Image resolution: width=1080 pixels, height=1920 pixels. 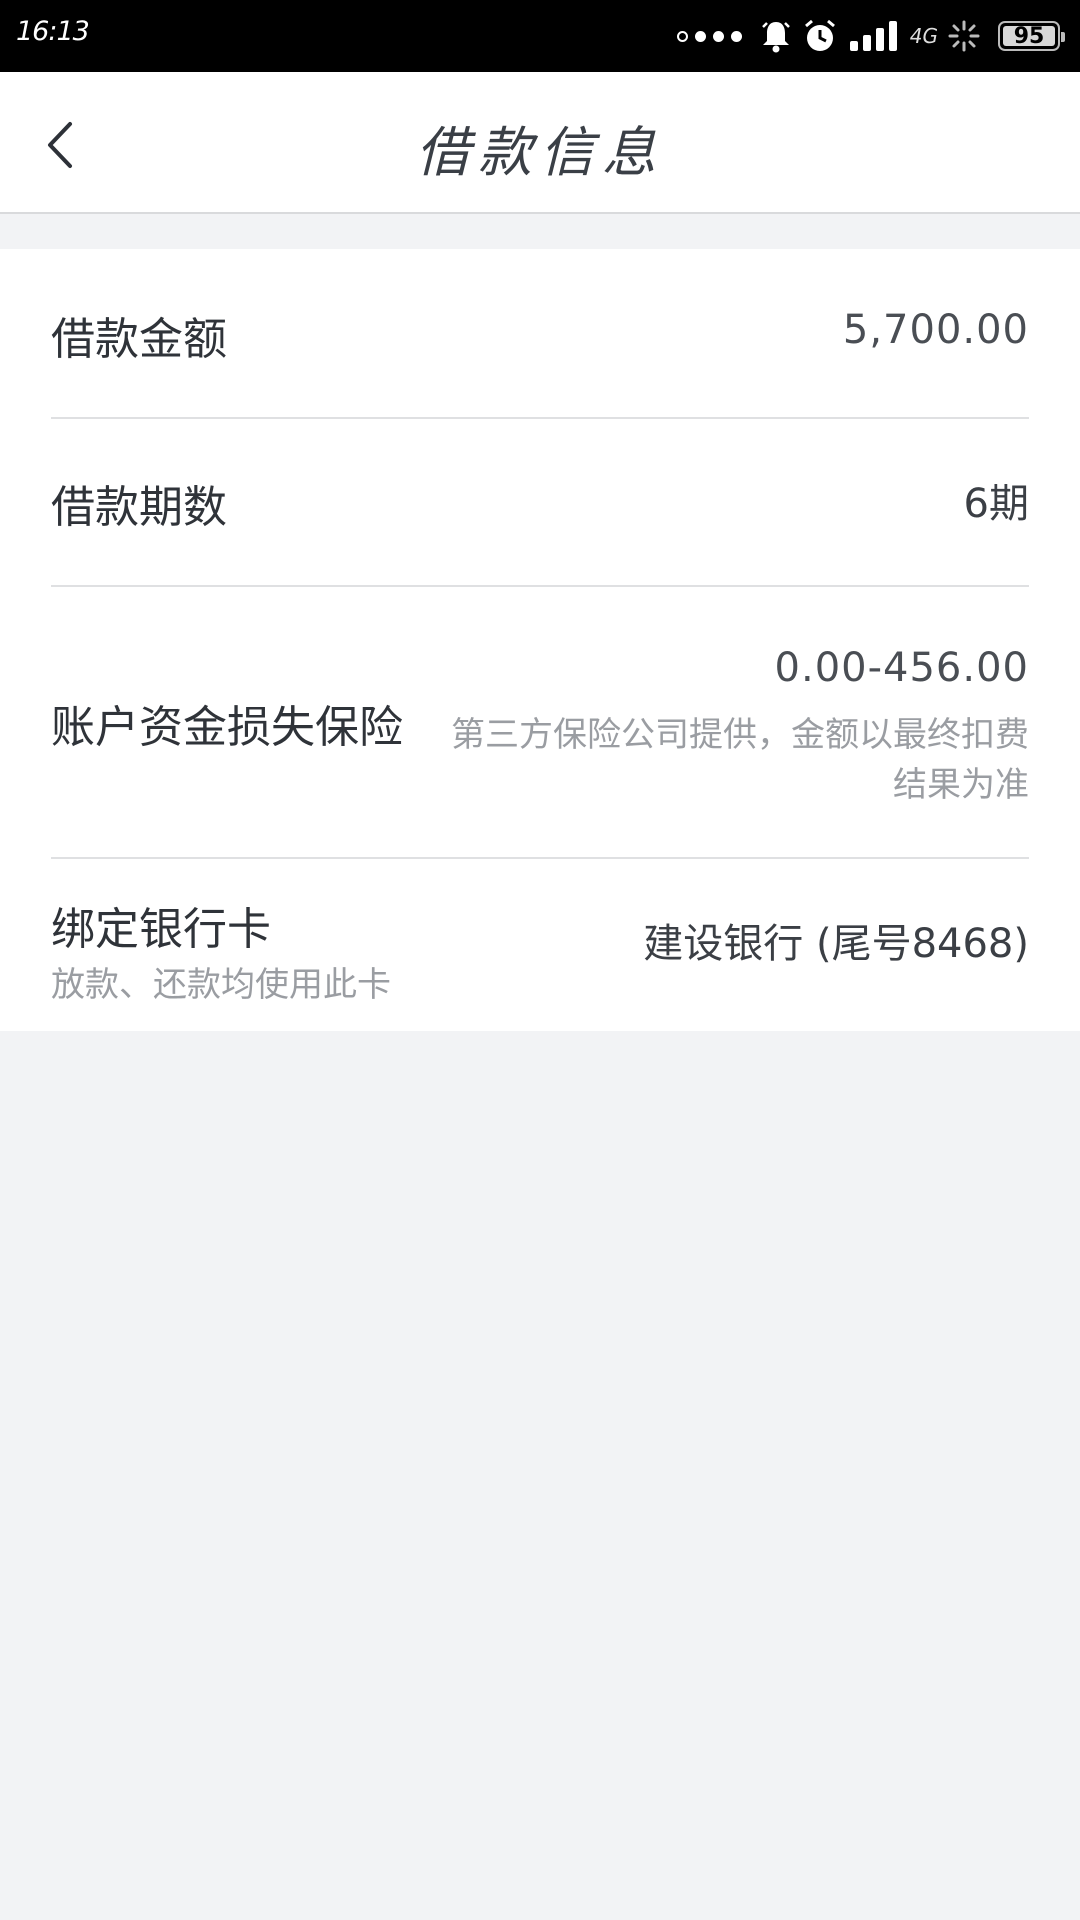 What do you see at coordinates (964, 36) in the screenshot?
I see `loading-icon` at bounding box center [964, 36].